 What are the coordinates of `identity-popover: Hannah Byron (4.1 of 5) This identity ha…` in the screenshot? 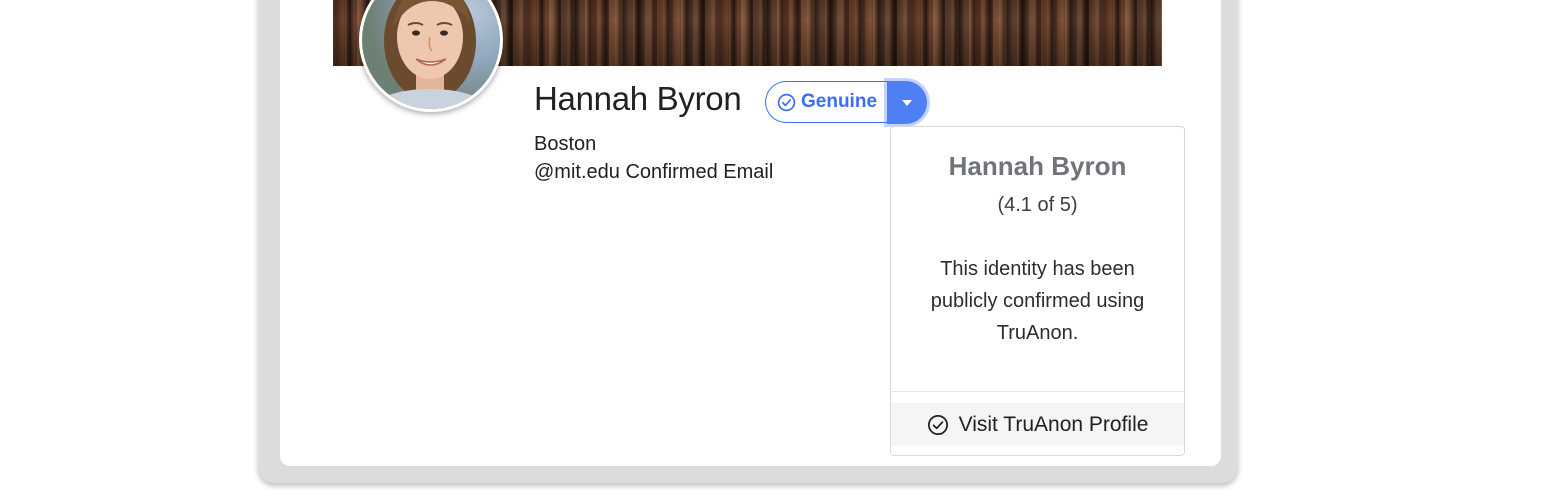 It's located at (1037, 291).